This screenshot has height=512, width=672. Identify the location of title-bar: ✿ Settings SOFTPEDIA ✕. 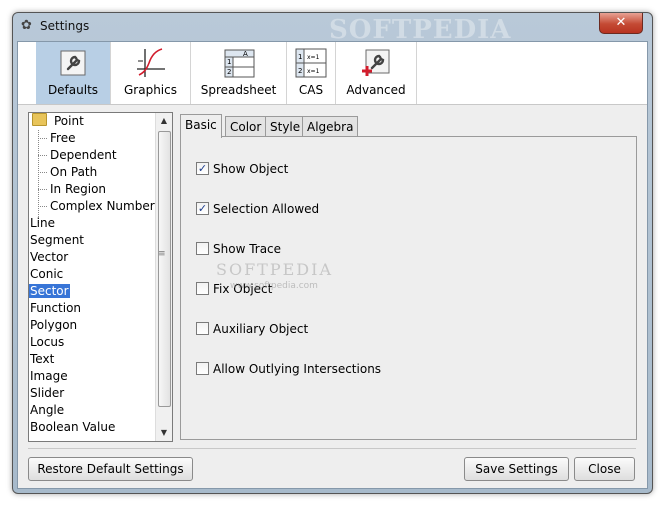
(332, 29).